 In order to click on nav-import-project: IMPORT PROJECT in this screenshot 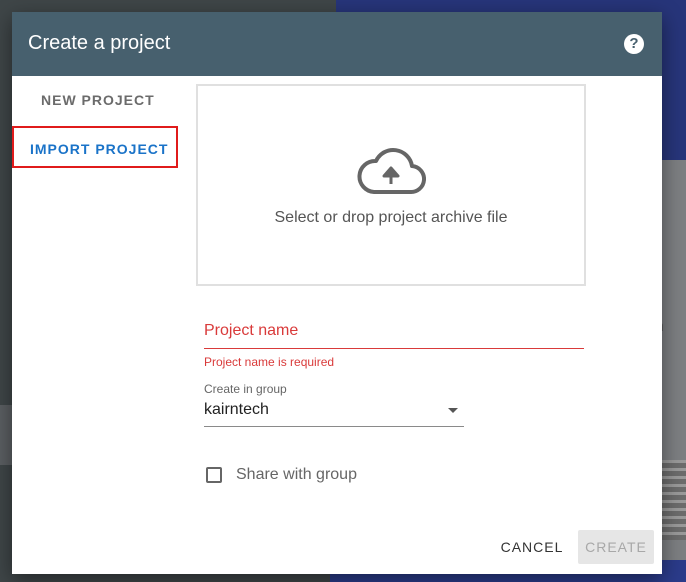, I will do `click(95, 147)`.